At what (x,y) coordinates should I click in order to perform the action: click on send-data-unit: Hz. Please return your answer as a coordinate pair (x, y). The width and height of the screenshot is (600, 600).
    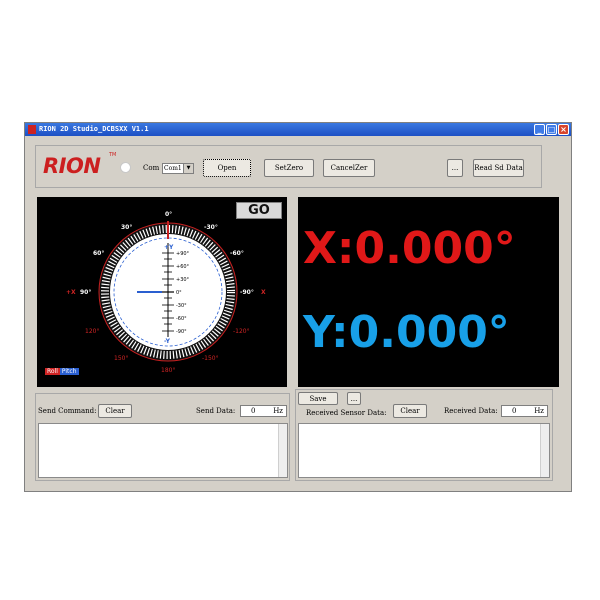
    Looking at the image, I should click on (278, 411).